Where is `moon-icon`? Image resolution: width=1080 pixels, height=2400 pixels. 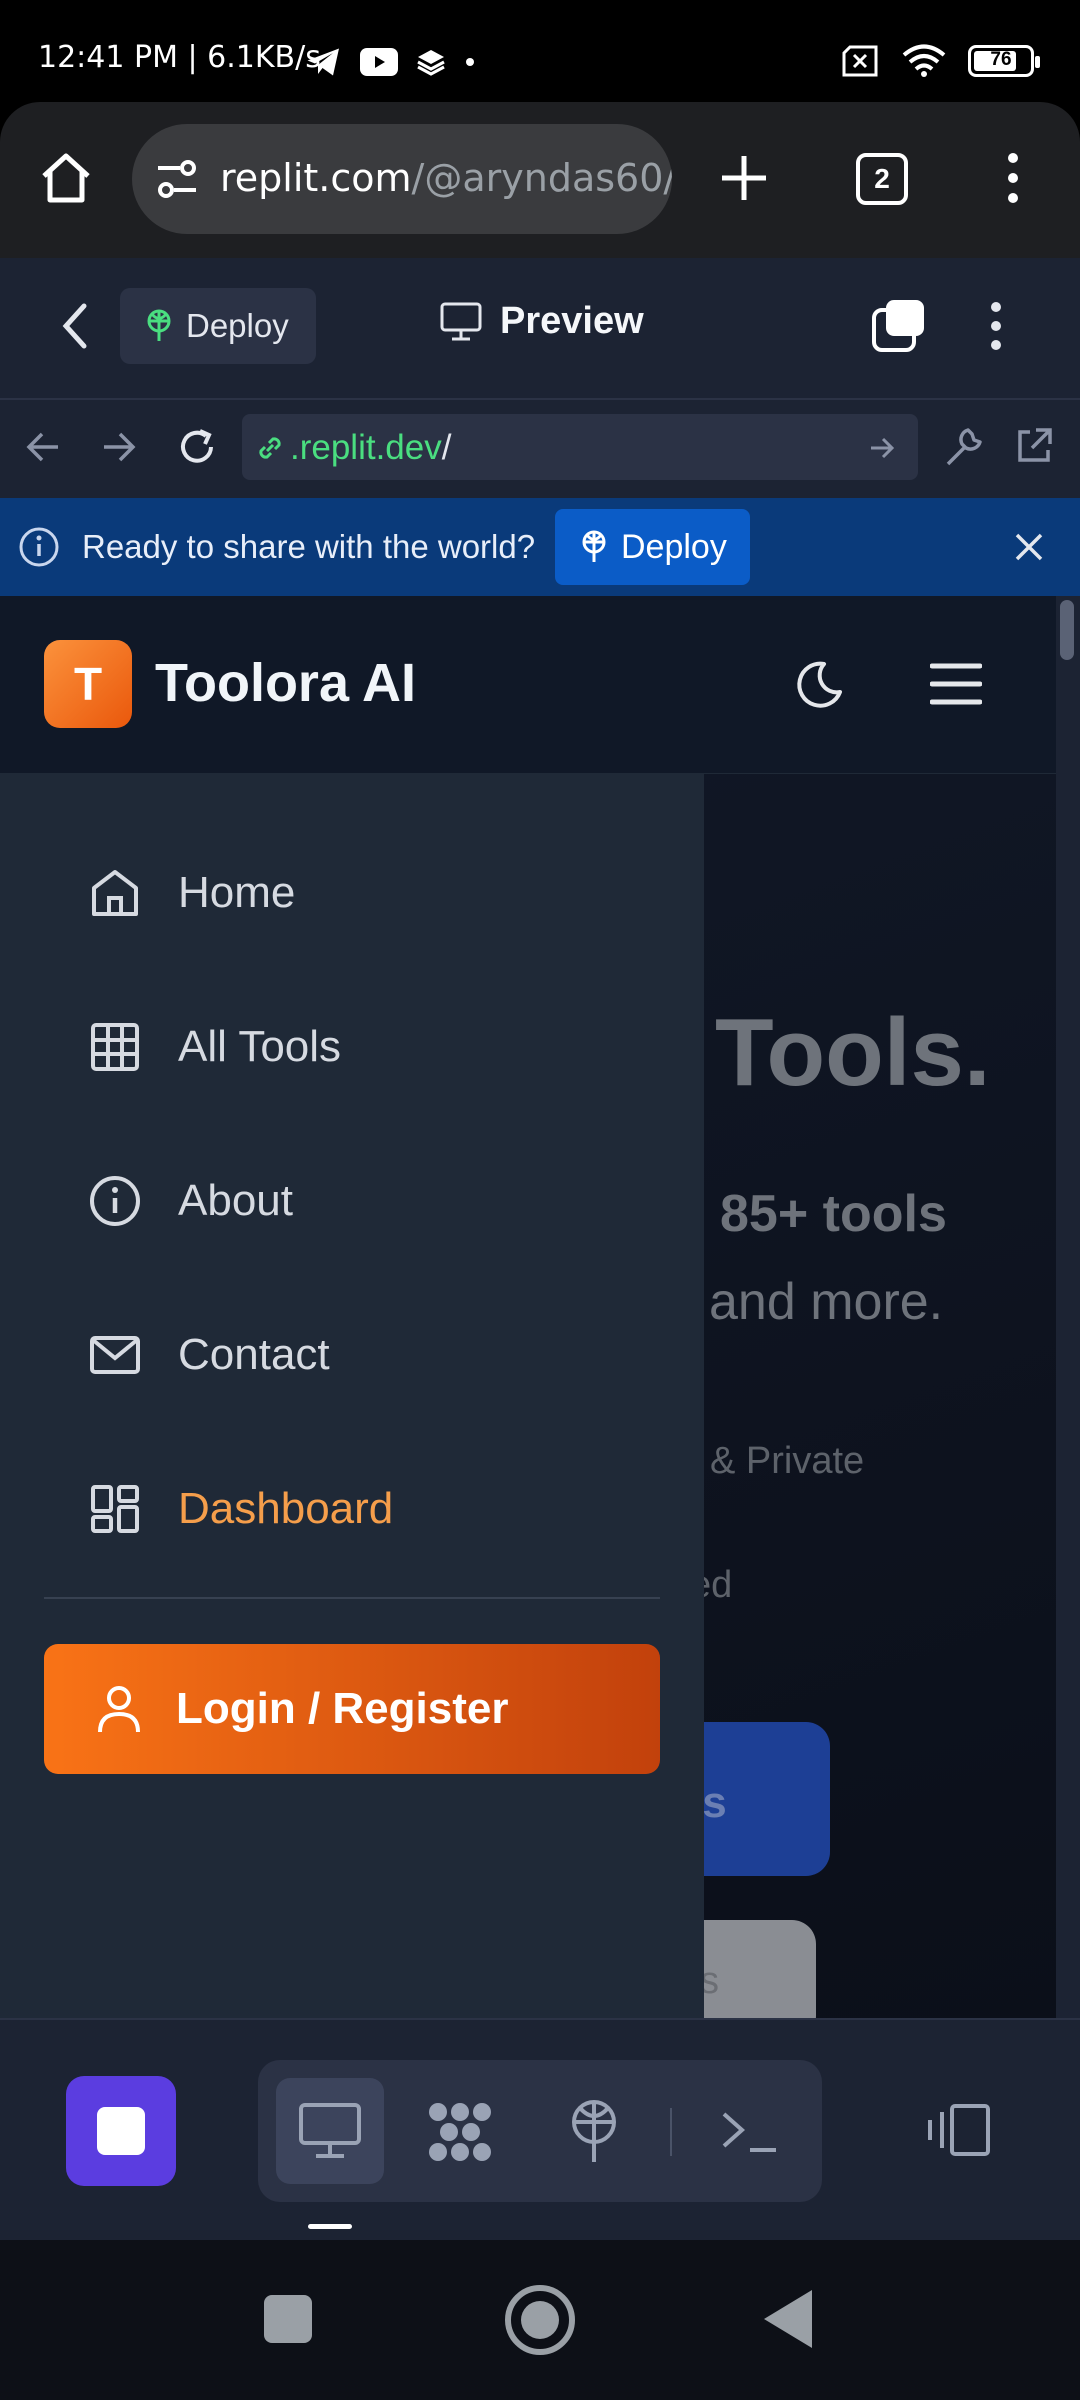 moon-icon is located at coordinates (819, 684).